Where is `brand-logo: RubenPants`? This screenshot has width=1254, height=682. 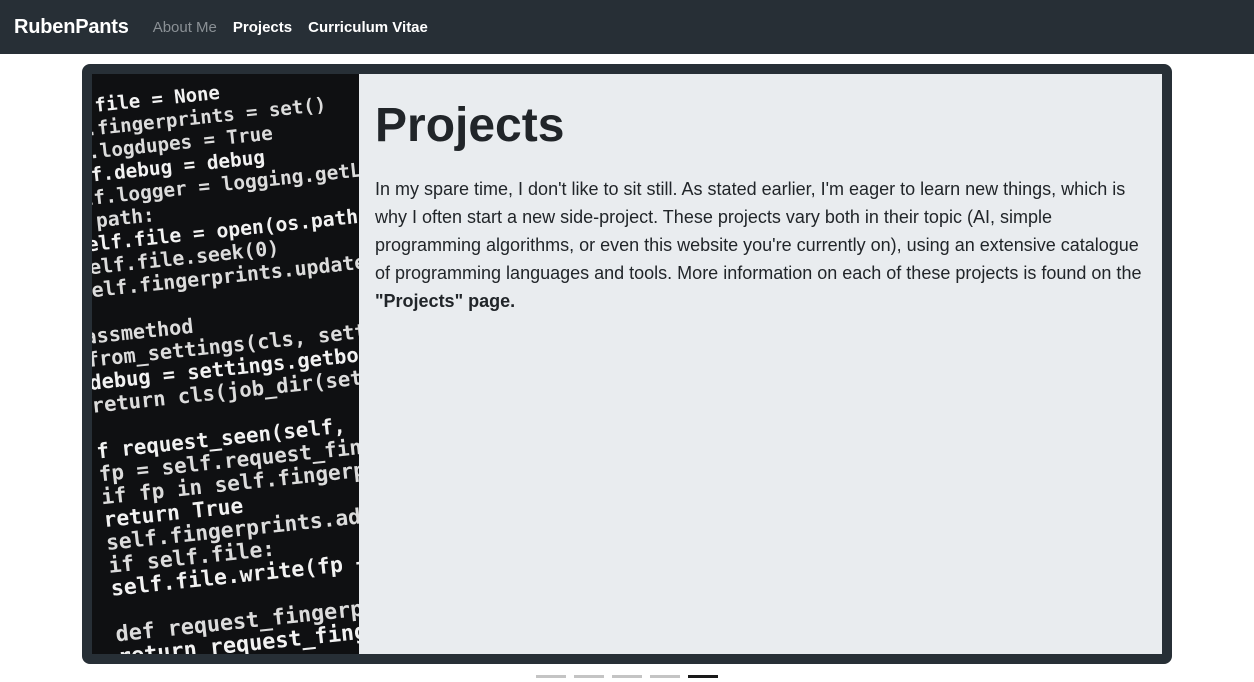 brand-logo: RubenPants is located at coordinates (71, 27).